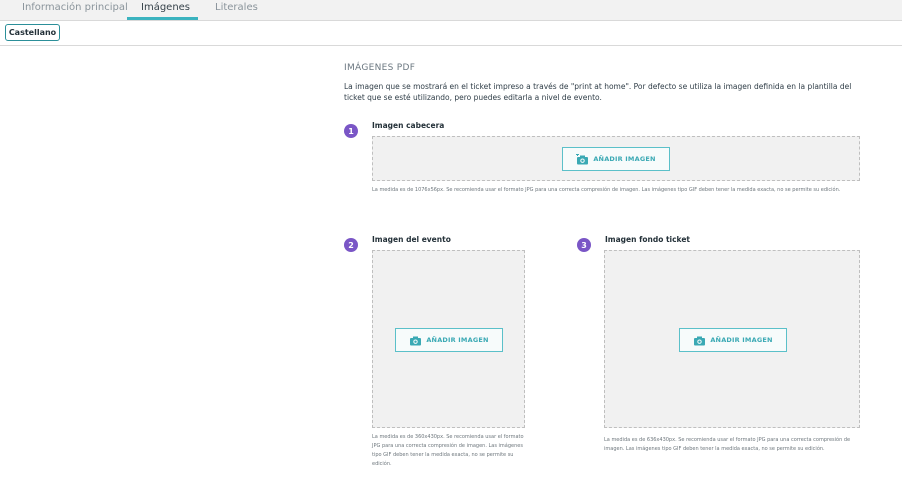 This screenshot has width=902, height=498. I want to click on step-badge-3: 3, so click(584, 245).